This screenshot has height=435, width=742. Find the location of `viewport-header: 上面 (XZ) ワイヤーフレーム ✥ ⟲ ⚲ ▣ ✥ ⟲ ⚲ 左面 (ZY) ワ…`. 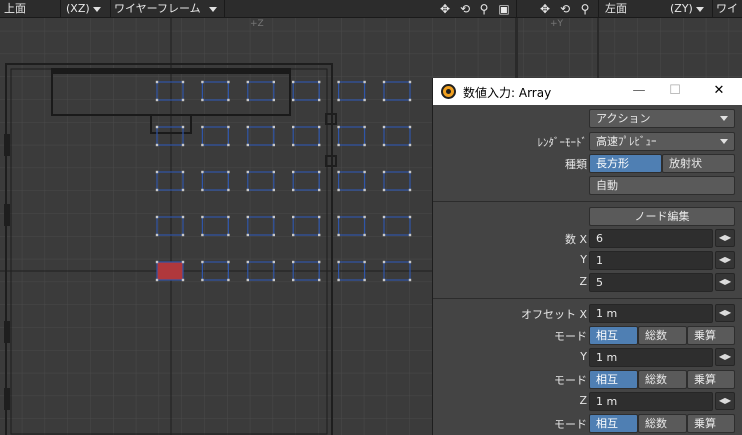

viewport-header: 上面 (XZ) ワイヤーフレーム ✥ ⟲ ⚲ ▣ ✥ ⟲ ⚲ 左面 (ZY) ワ… is located at coordinates (371, 9).